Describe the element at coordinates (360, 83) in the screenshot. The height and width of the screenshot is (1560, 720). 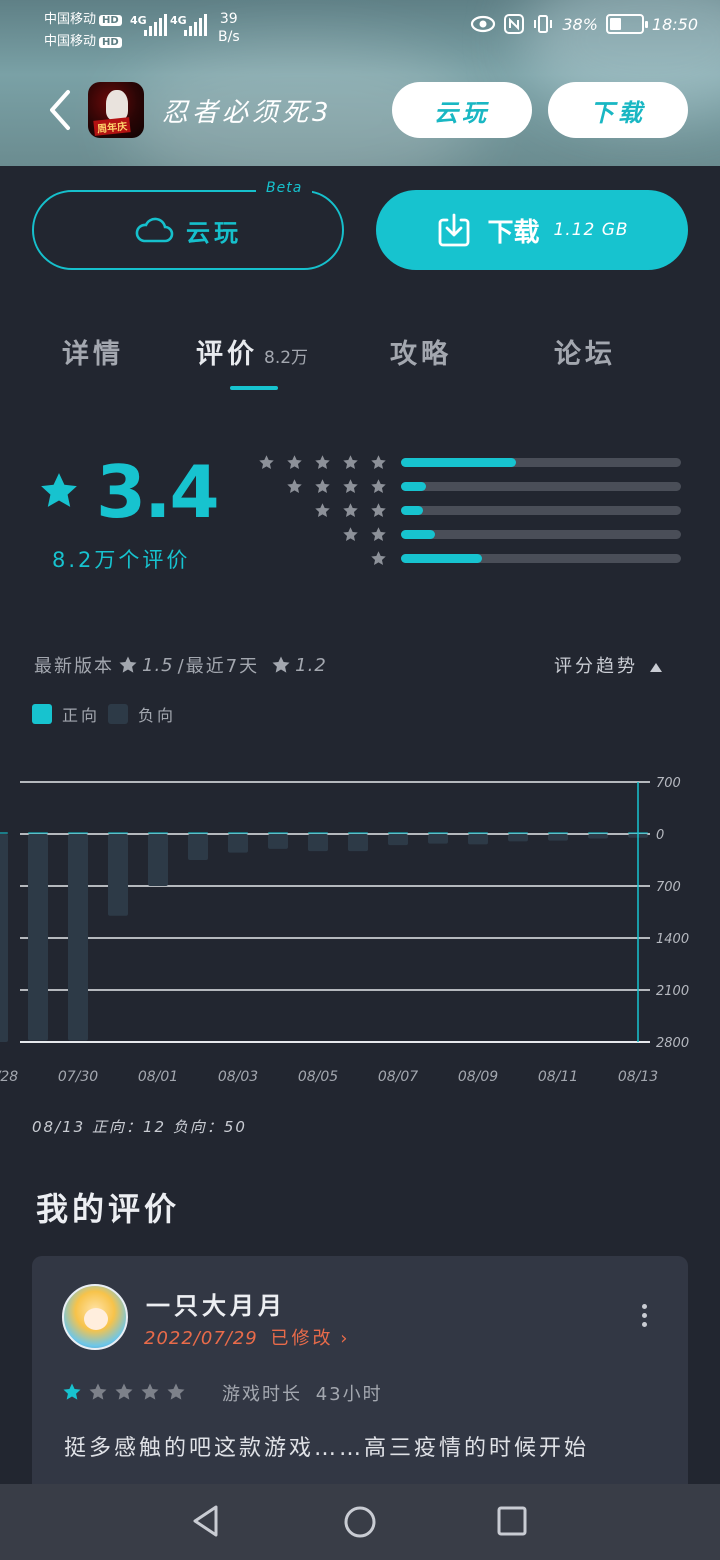
I see `app-header: 中国移动 HD 中国移动 HD 4G 4G 39 B/s 38% 18:50 周年庆` at that location.